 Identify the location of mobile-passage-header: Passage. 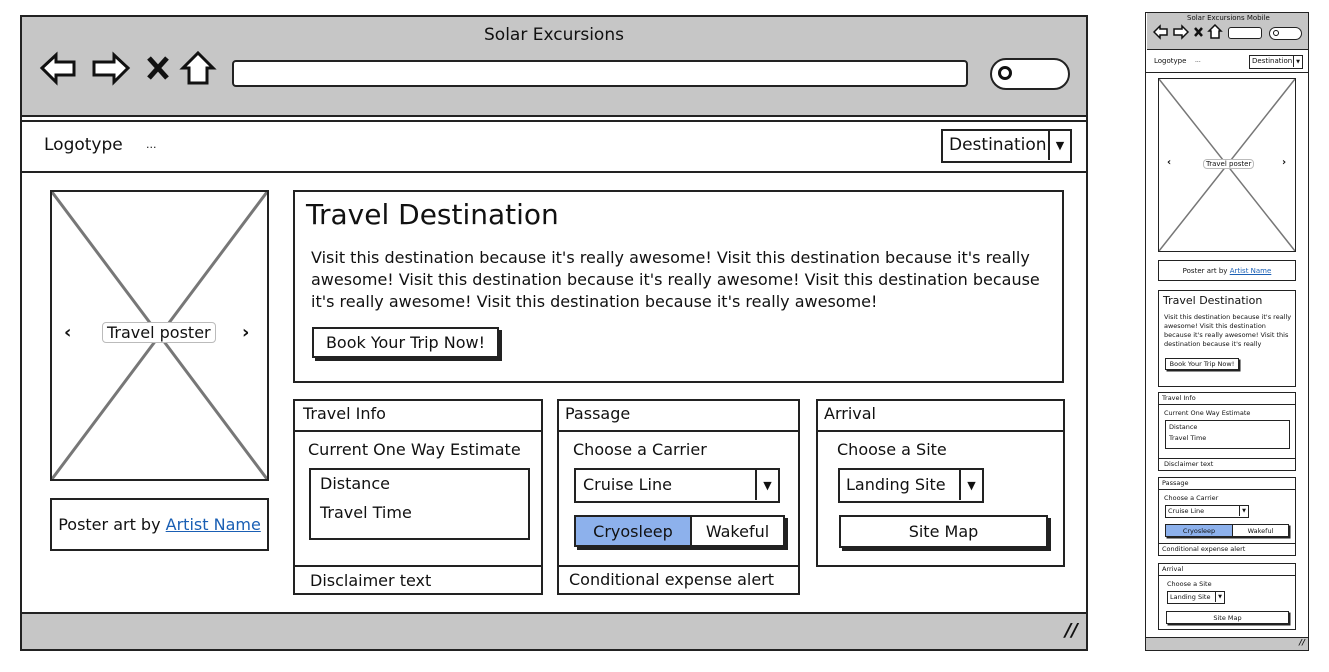
(1227, 484).